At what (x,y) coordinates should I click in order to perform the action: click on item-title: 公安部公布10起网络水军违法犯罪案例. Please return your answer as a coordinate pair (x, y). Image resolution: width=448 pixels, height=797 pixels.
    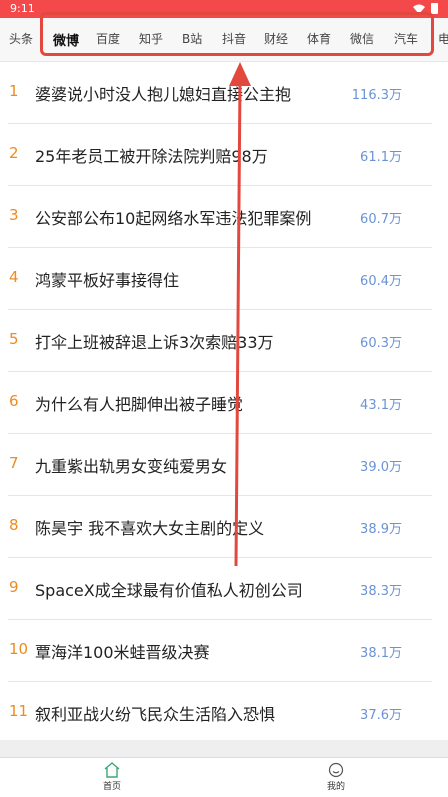
    Looking at the image, I should click on (173, 218).